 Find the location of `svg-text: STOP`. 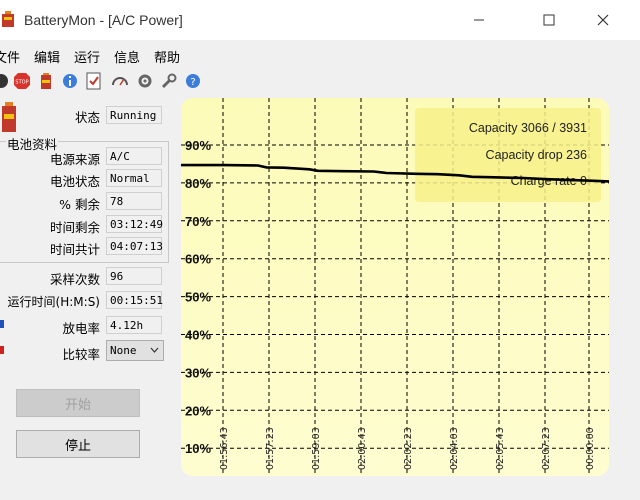

svg-text: STOP is located at coordinates (21, 83).